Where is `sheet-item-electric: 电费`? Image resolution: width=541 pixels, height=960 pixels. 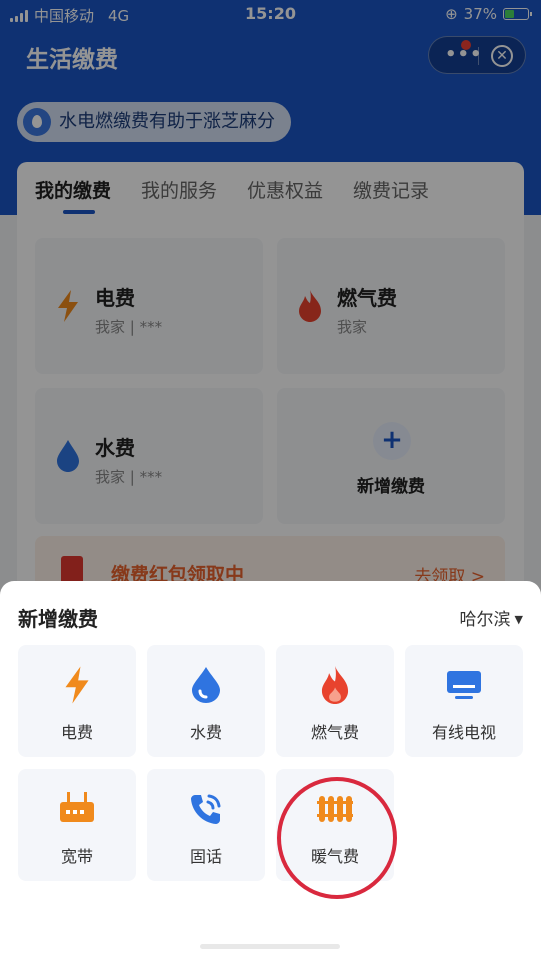 sheet-item-electric: 电费 is located at coordinates (77, 701).